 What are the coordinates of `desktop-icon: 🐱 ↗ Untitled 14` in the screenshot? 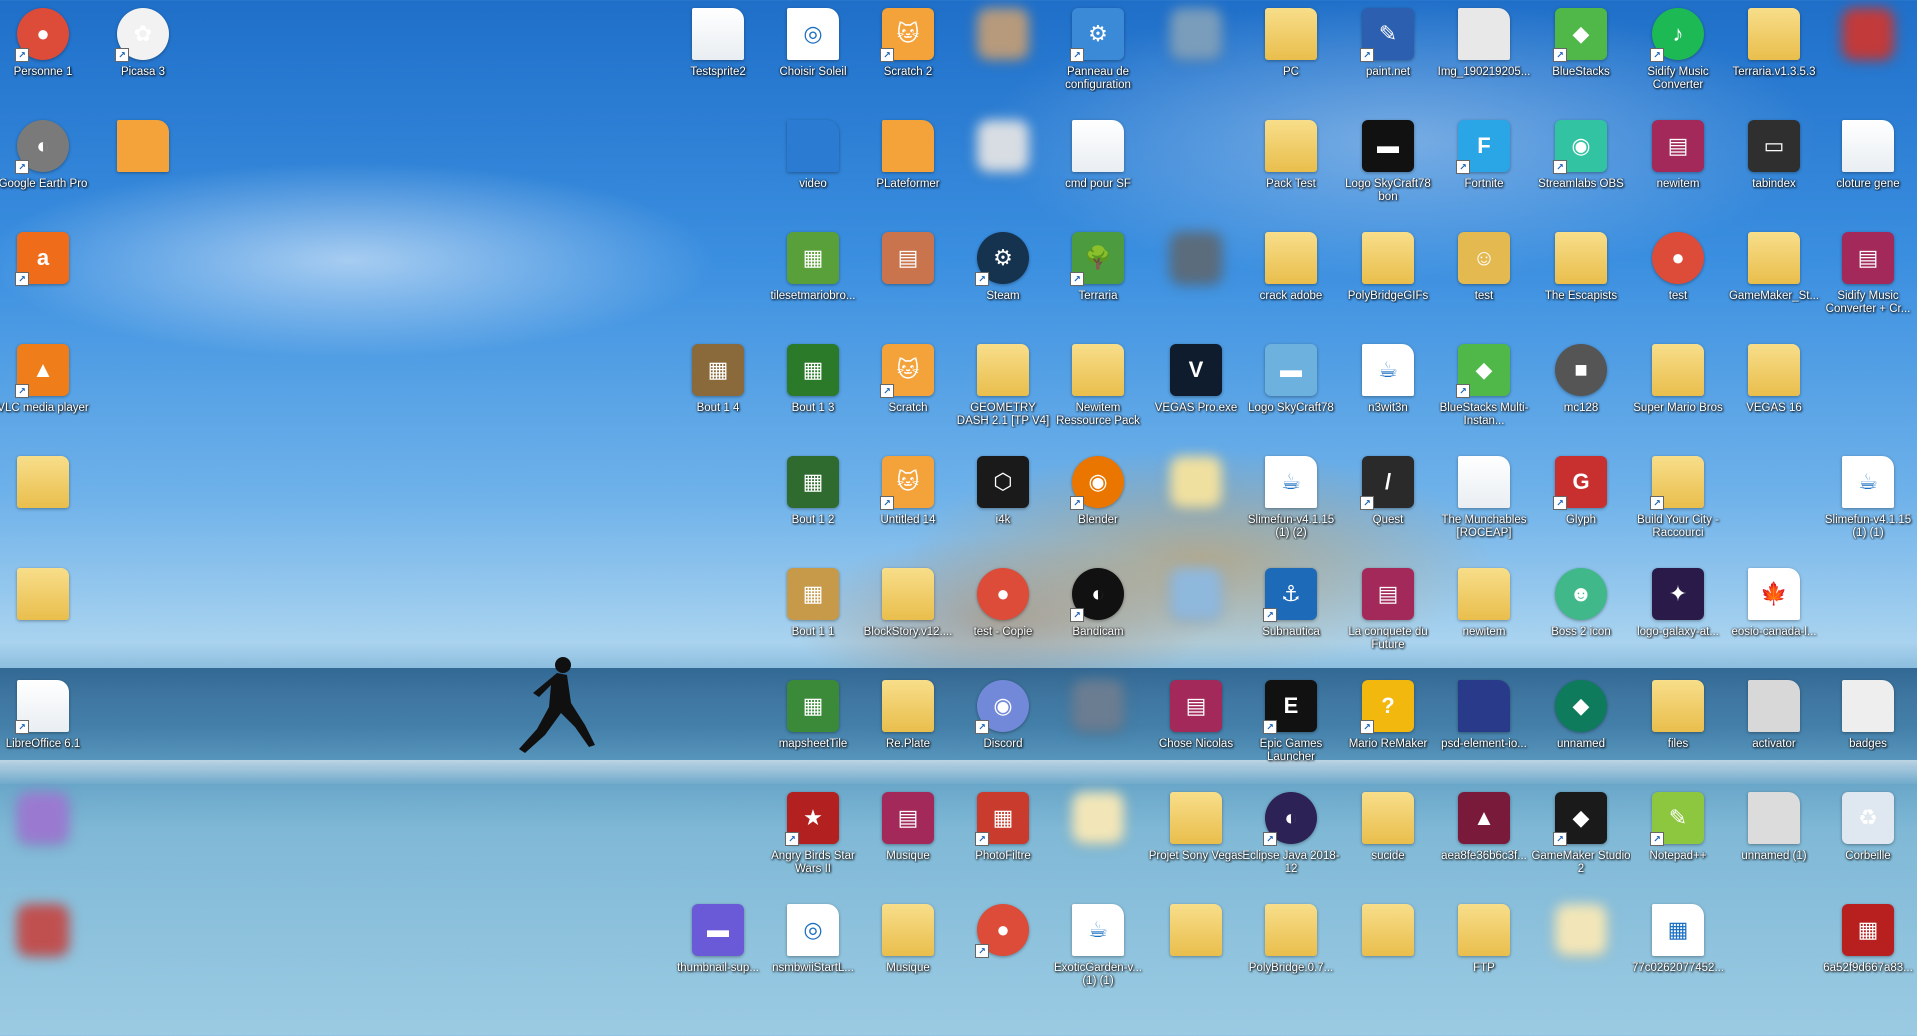 It's located at (908, 503).